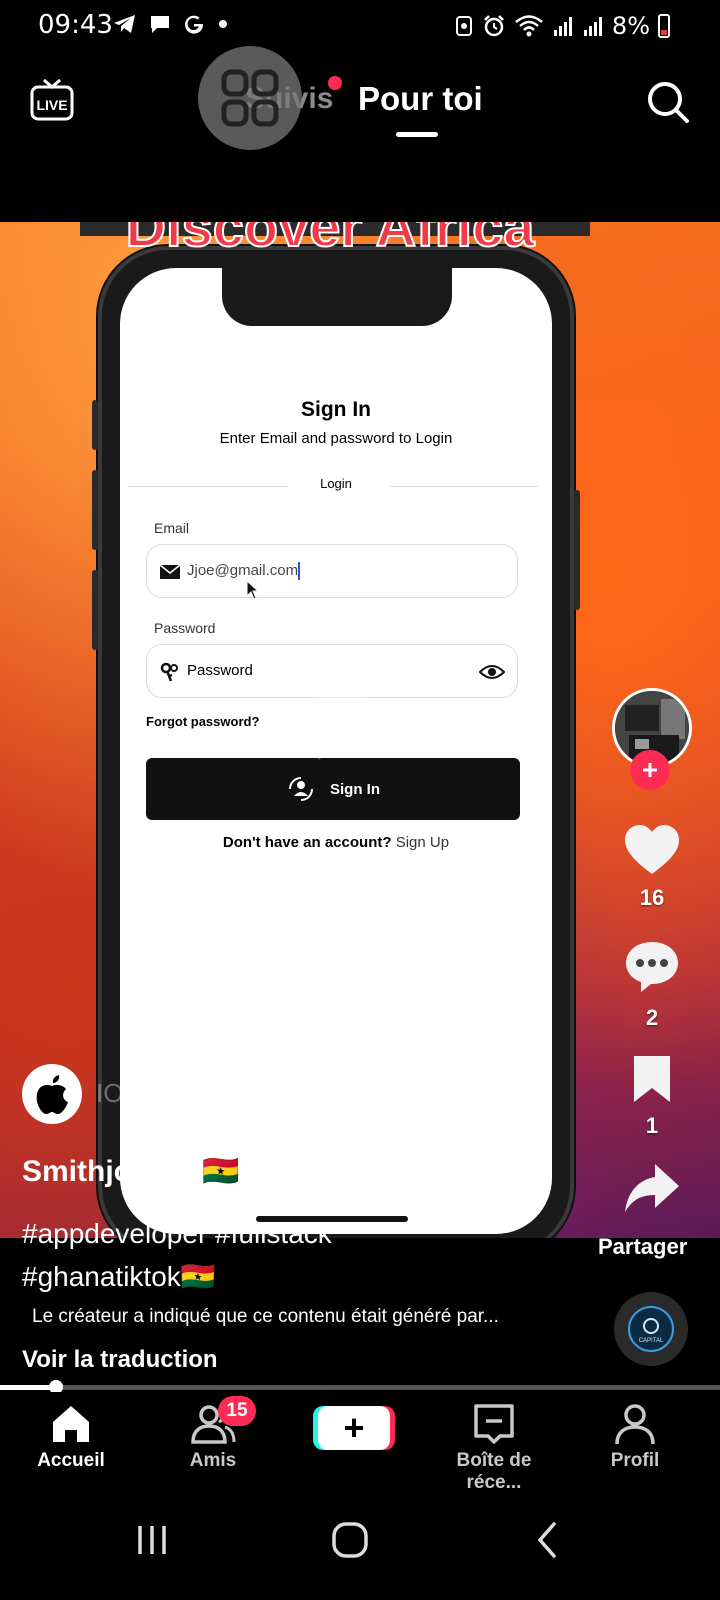 Image resolution: width=720 pixels, height=1600 pixels. Describe the element at coordinates (336, 438) in the screenshot. I see `signin-subtitle: Enter Email and password to Login` at that location.